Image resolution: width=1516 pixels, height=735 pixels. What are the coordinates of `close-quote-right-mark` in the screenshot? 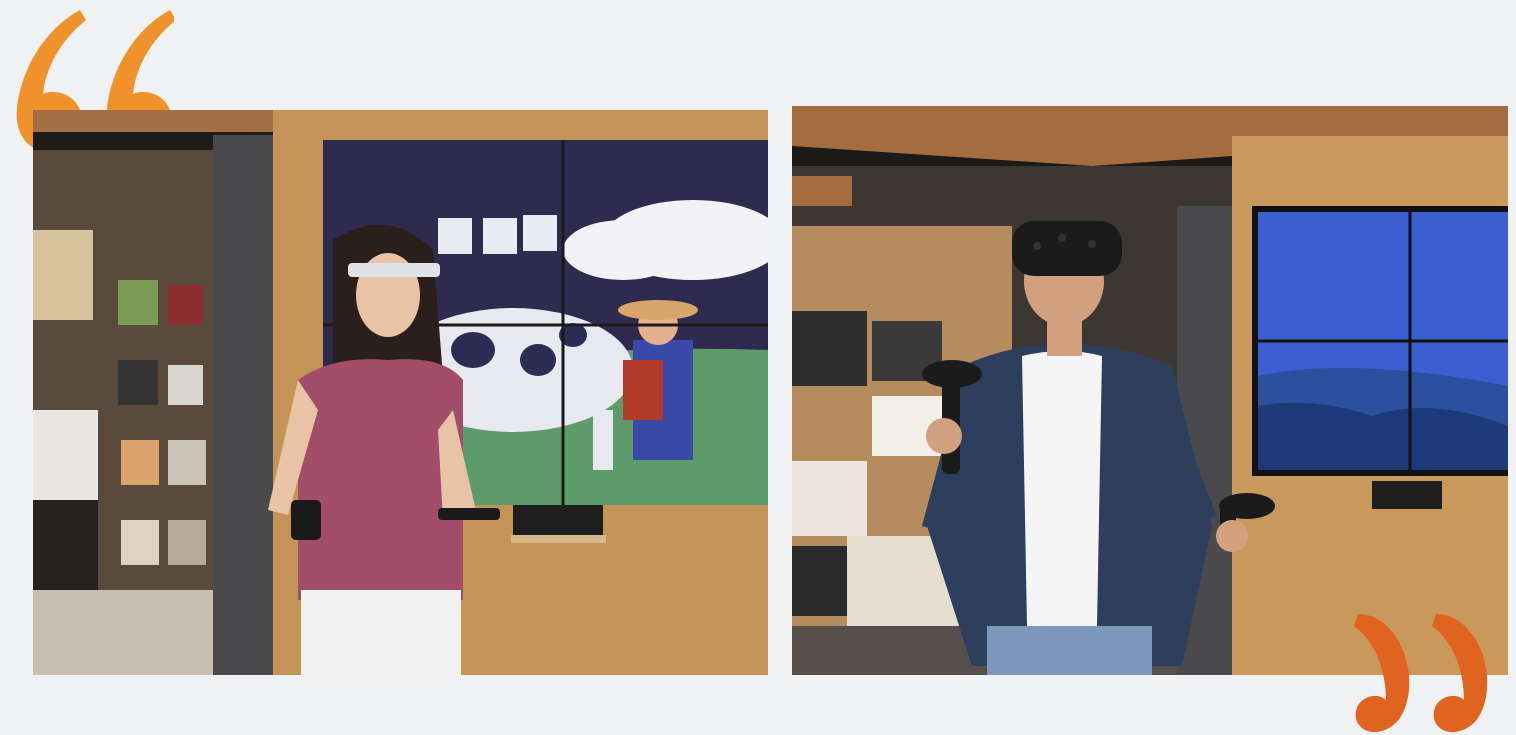 It's located at (1460, 673).